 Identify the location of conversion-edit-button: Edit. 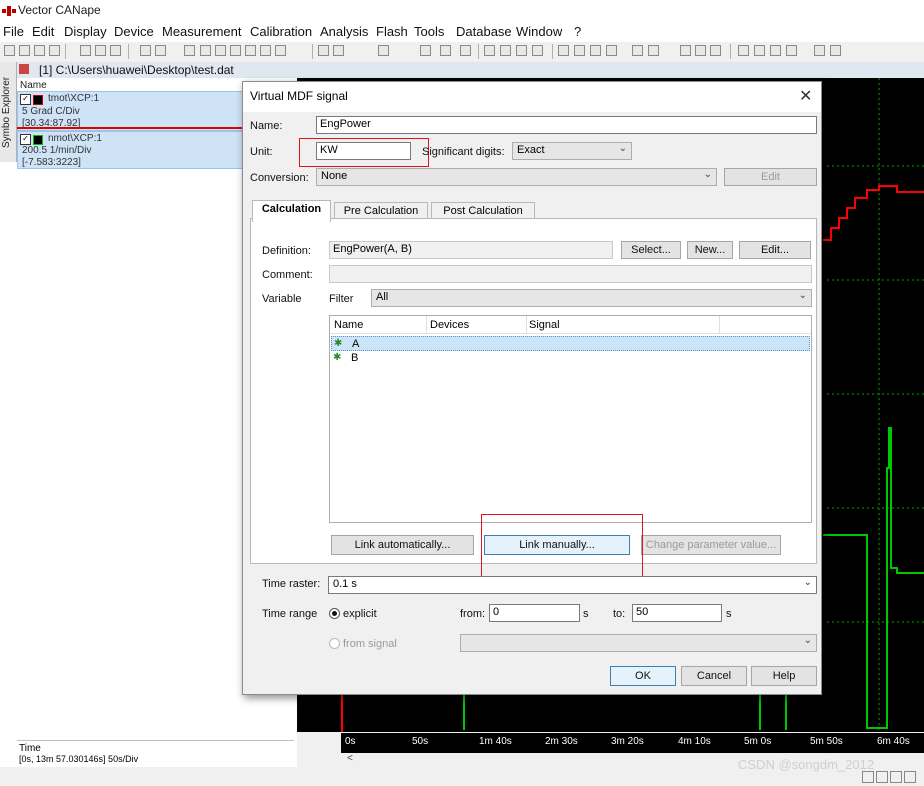
(770, 177).